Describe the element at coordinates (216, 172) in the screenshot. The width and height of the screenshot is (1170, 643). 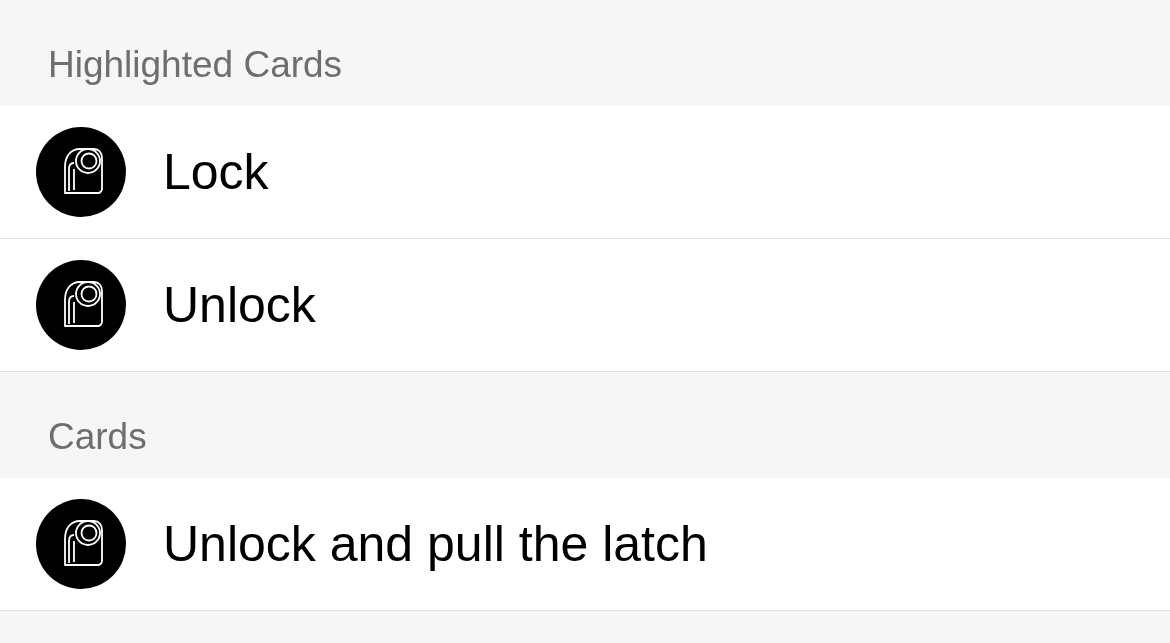
I see `item-label: Lock` at that location.